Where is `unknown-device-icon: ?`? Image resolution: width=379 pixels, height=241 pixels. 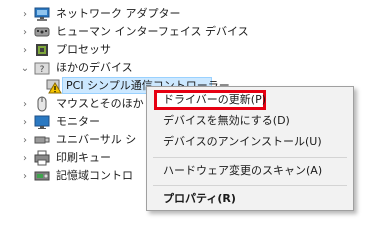
unknown-device-icon: ? is located at coordinates (42, 68).